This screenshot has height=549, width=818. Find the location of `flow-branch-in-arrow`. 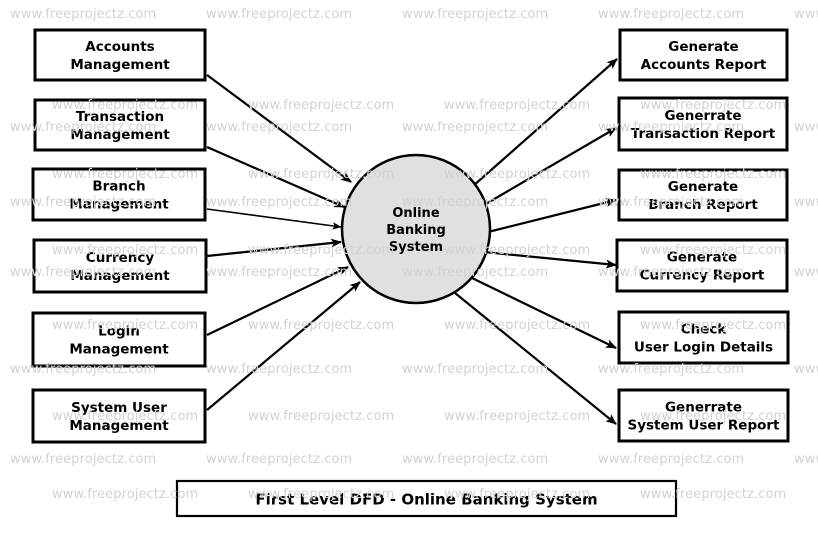

flow-branch-in-arrow is located at coordinates (274, 219).